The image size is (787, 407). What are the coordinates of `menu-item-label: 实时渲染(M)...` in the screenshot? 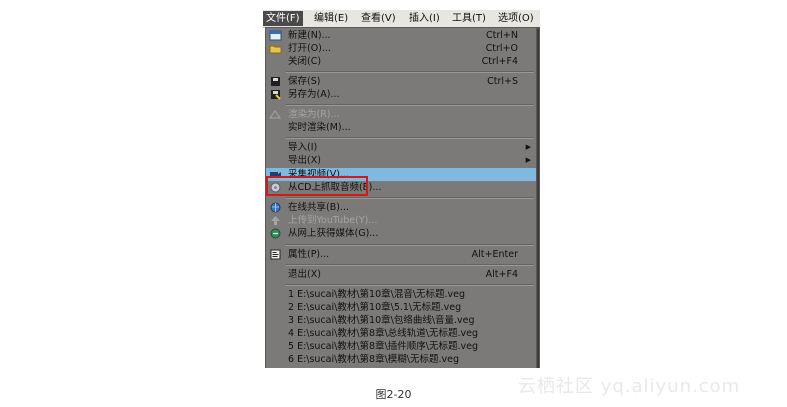 It's located at (319, 127).